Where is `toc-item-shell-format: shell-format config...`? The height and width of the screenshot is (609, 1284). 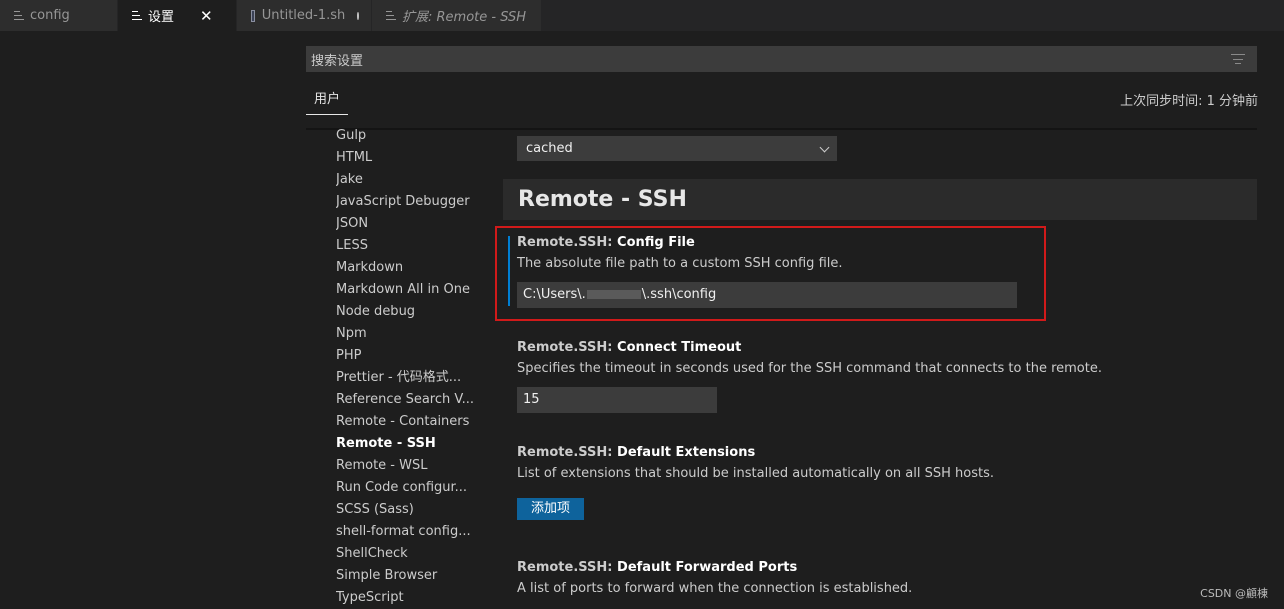
toc-item-shell-format: shell-format config... is located at coordinates (411, 532).